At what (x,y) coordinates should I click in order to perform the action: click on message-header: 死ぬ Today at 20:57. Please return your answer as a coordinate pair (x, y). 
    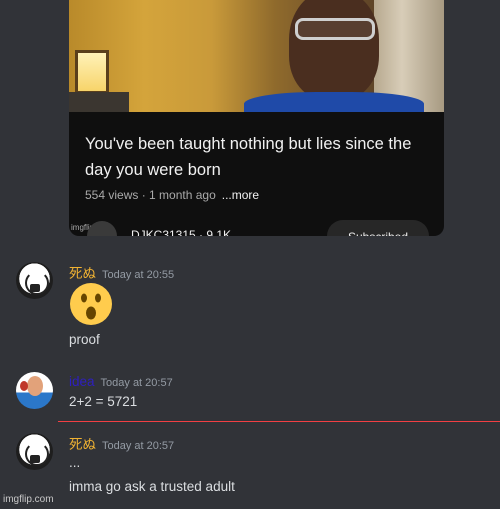
    Looking at the image, I should click on (121, 443).